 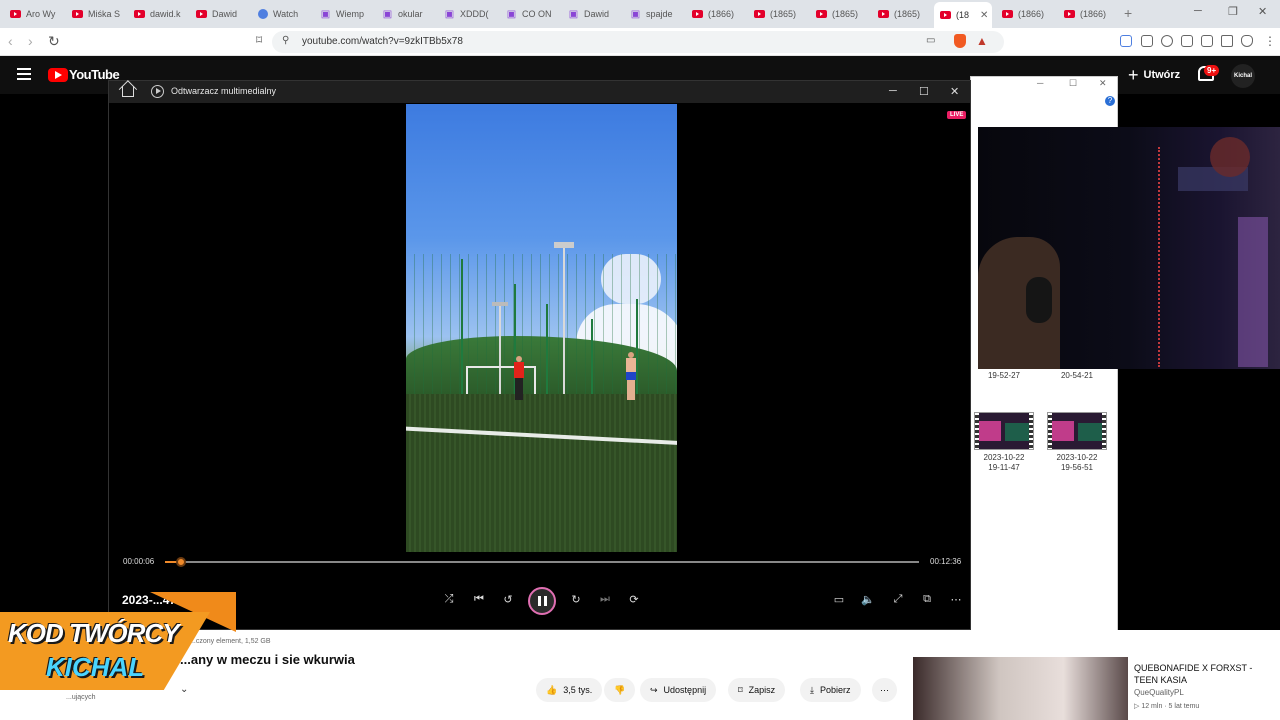 What do you see at coordinates (1103, 83) in the screenshot?
I see `explorer-close-icon: ✕` at bounding box center [1103, 83].